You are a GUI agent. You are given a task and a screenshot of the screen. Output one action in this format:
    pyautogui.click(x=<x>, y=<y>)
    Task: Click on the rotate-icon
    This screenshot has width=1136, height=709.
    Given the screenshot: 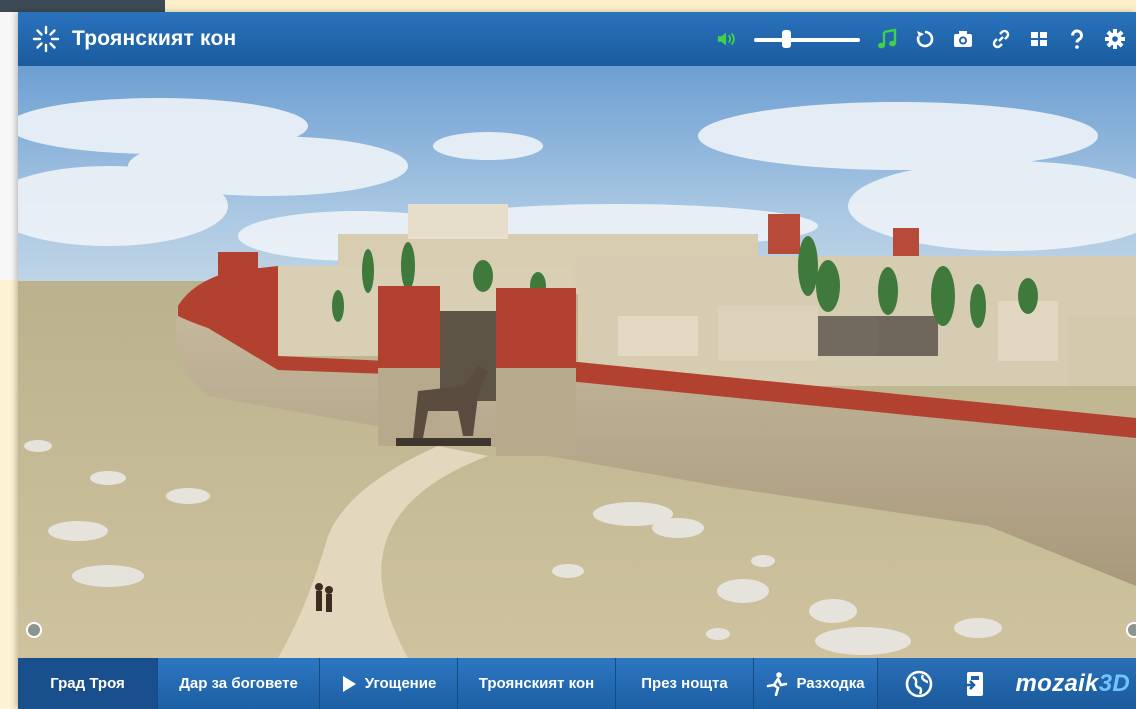 What is the action you would take?
    pyautogui.click(x=925, y=39)
    